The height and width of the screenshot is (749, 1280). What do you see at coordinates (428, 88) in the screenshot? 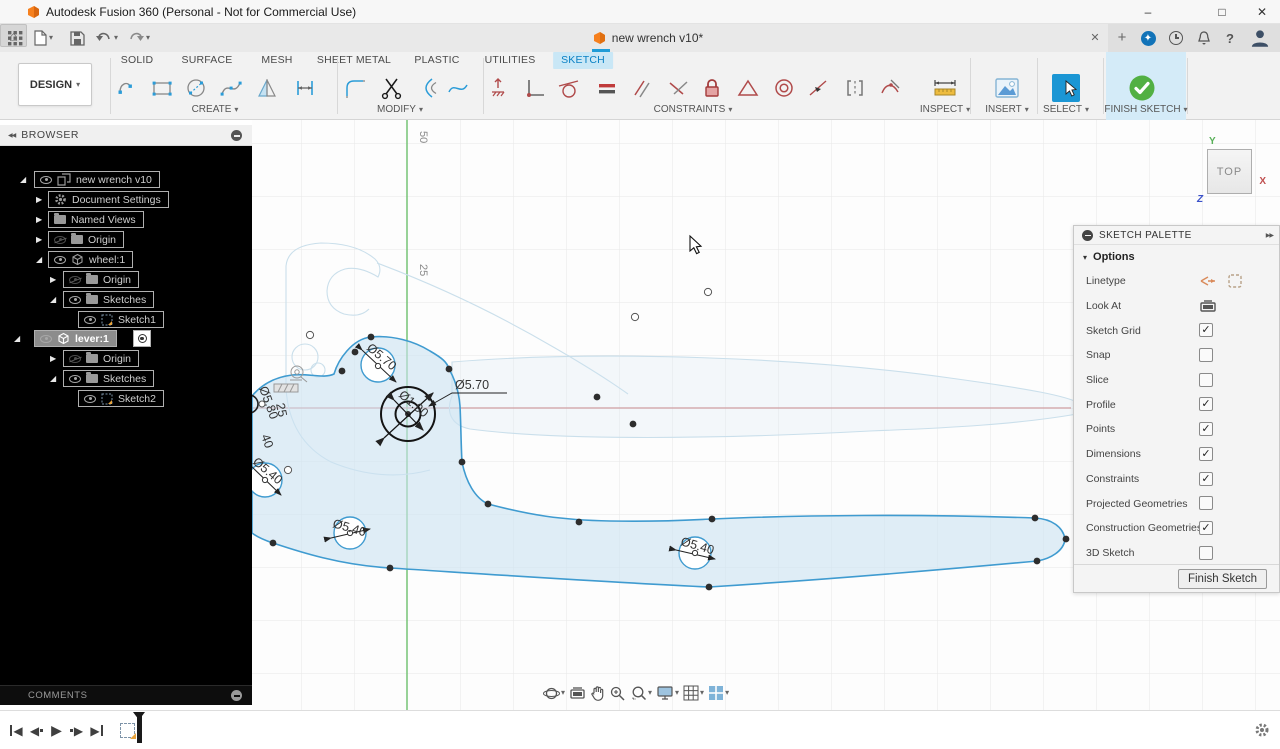
I see `offset-tool-icon` at bounding box center [428, 88].